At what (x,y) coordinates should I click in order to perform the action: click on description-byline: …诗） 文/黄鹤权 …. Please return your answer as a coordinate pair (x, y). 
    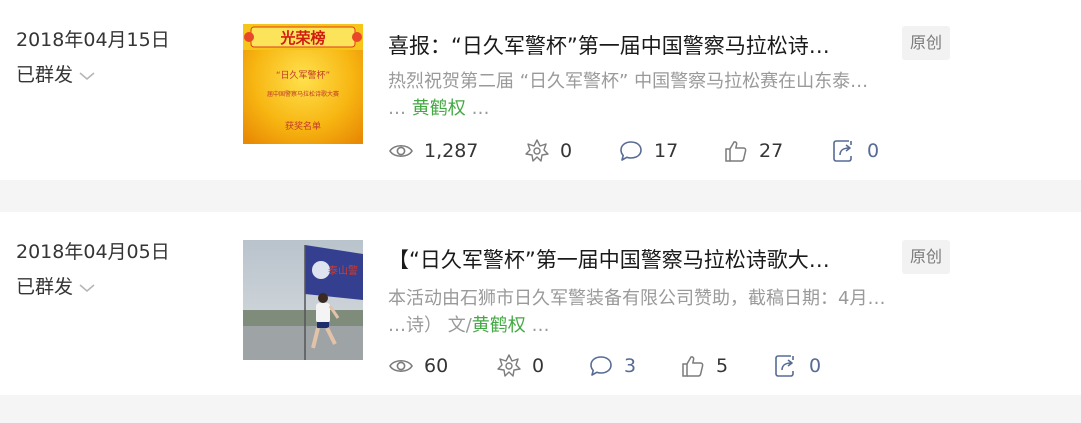
    Looking at the image, I should click on (678, 325).